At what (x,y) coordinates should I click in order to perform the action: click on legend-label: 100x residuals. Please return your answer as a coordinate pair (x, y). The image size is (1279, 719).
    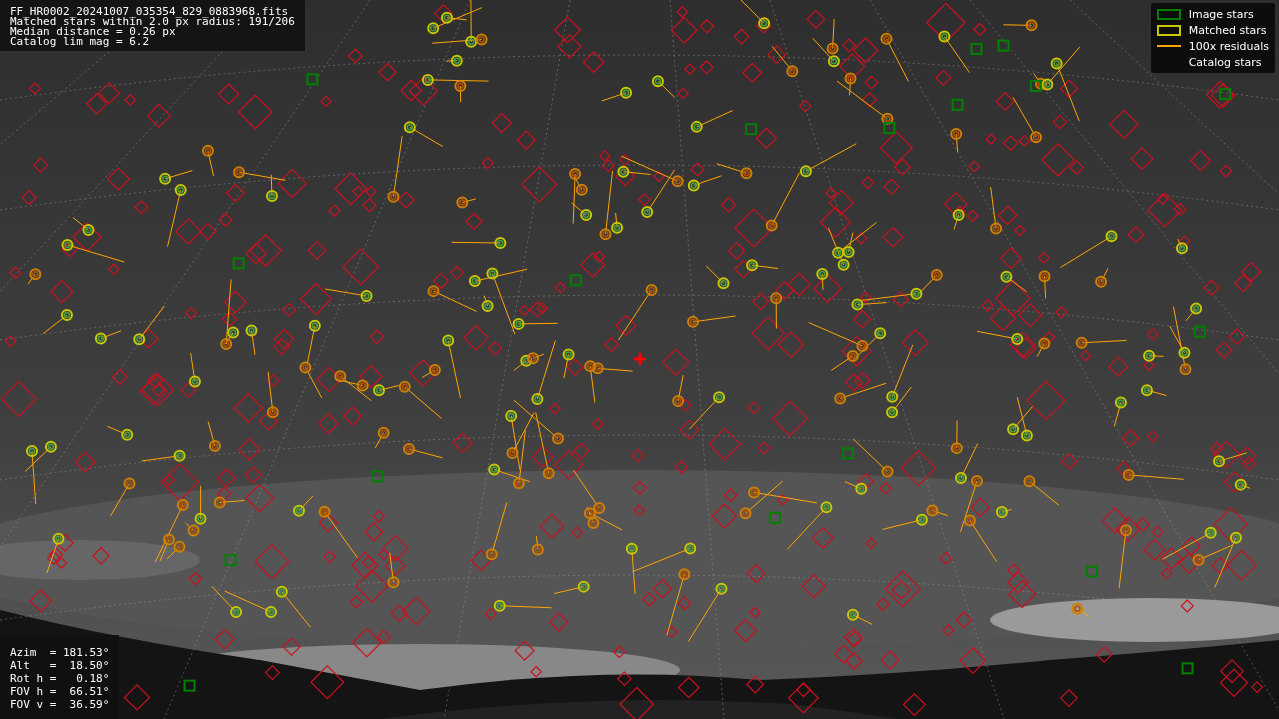
    Looking at the image, I should click on (1228, 46).